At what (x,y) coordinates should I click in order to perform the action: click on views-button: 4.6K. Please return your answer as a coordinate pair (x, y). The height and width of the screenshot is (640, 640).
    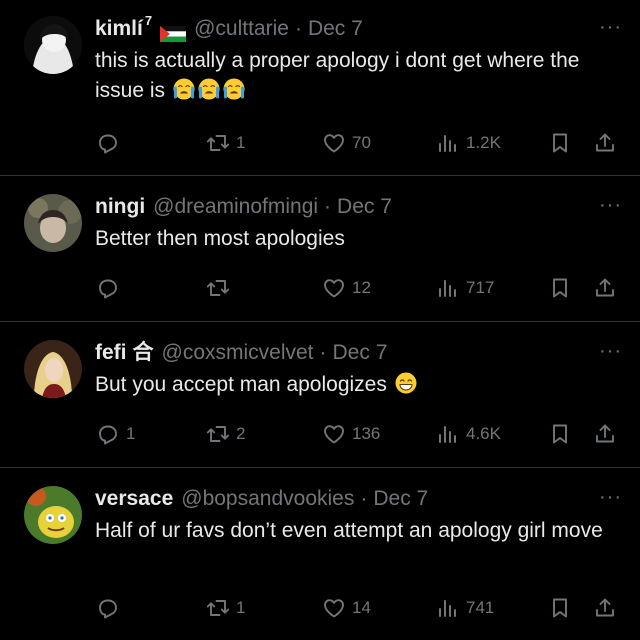
    Looking at the image, I should click on (468, 434).